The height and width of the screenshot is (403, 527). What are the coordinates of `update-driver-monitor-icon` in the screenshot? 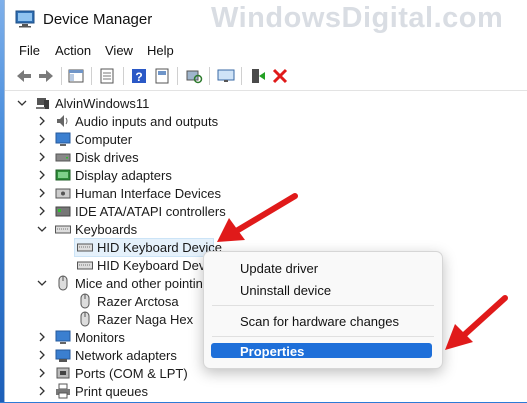 It's located at (226, 76).